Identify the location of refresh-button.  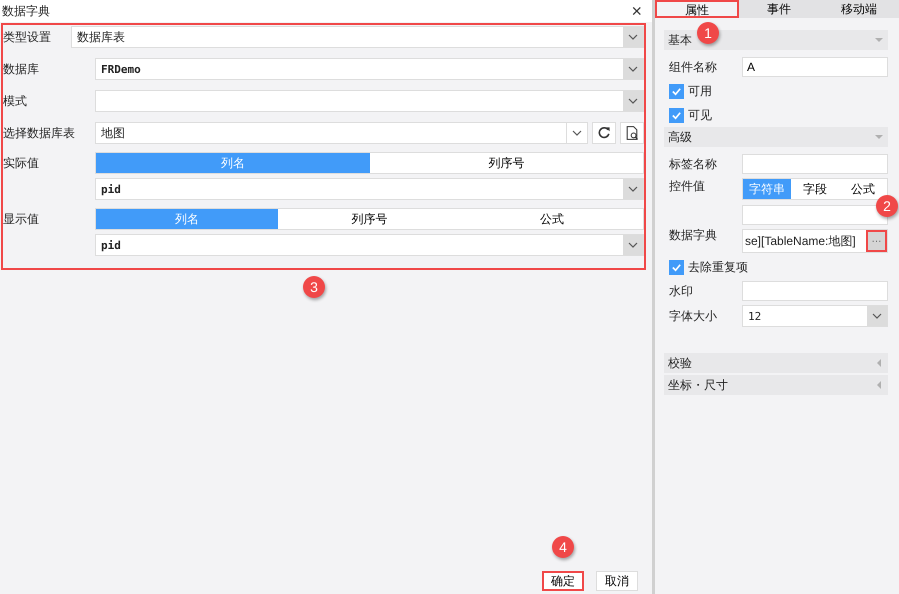
(604, 133).